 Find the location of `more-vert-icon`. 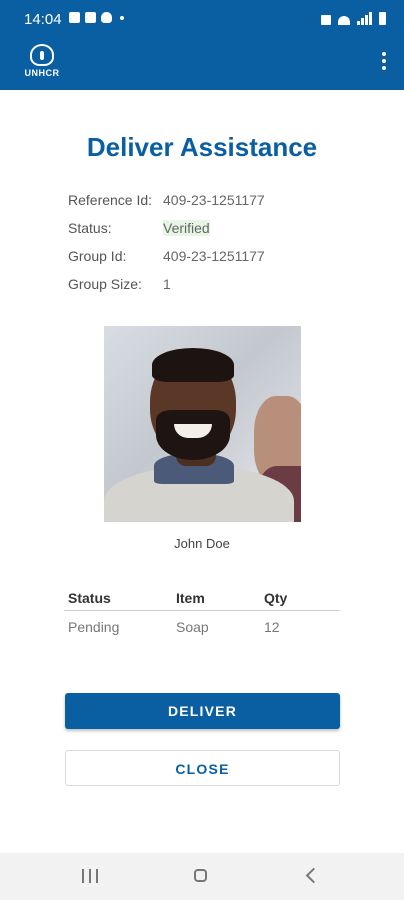

more-vert-icon is located at coordinates (384, 64).